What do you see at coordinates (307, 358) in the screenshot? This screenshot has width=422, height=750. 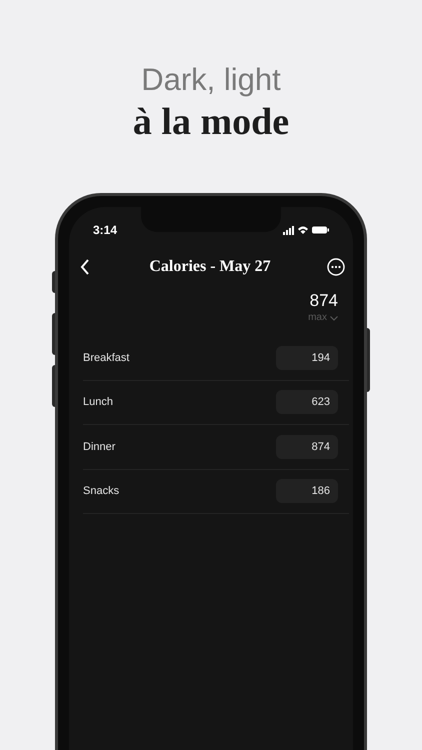 I see `calorie-field: 194` at bounding box center [307, 358].